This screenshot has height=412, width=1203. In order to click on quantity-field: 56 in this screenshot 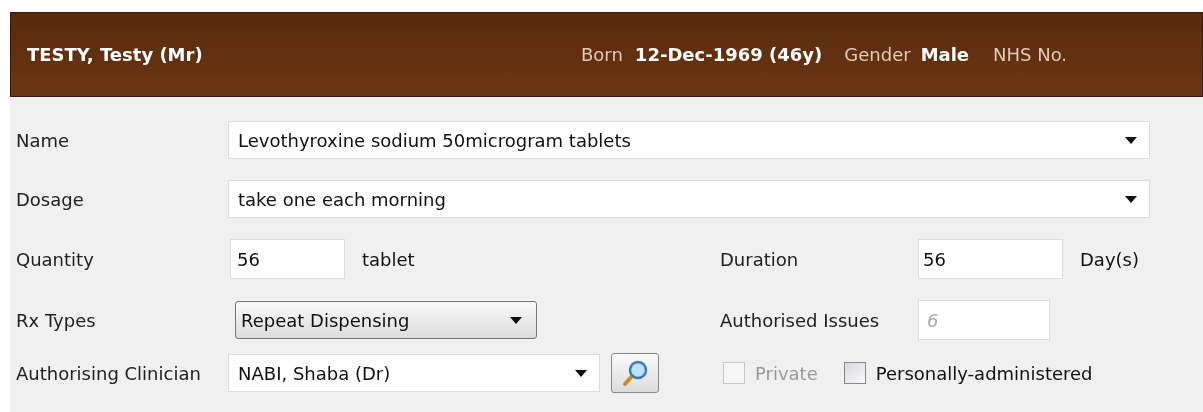, I will do `click(287, 259)`.